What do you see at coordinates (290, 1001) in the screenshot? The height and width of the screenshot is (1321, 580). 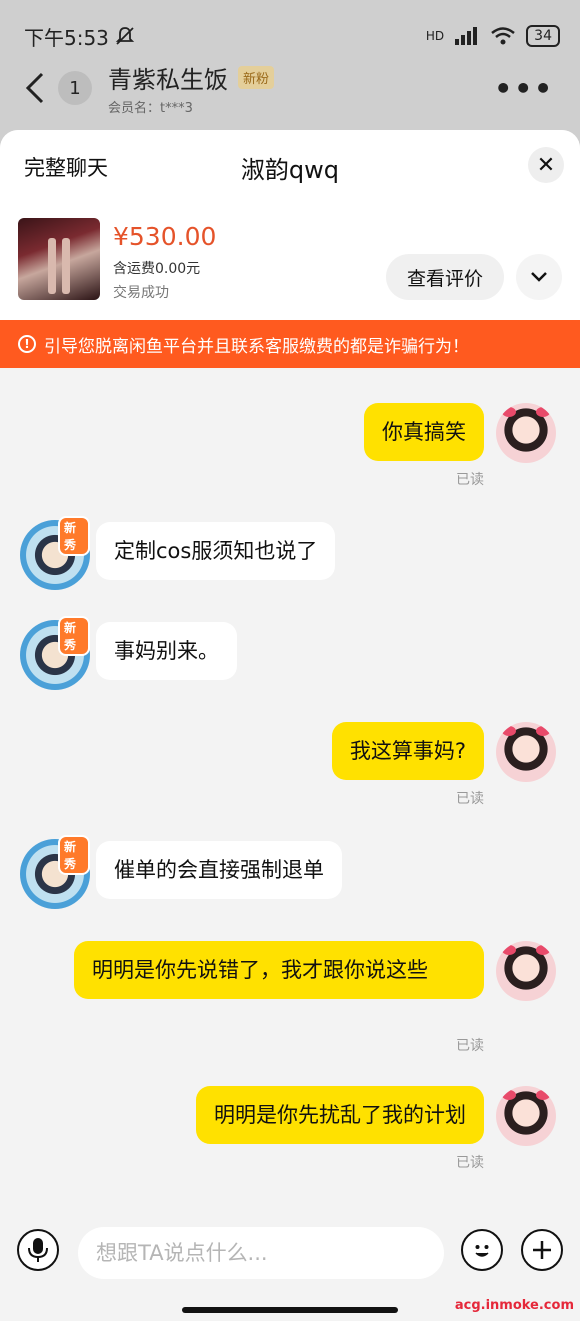 I see `chat-message: 明明是你先说错了，我才跟你说这些 已读` at bounding box center [290, 1001].